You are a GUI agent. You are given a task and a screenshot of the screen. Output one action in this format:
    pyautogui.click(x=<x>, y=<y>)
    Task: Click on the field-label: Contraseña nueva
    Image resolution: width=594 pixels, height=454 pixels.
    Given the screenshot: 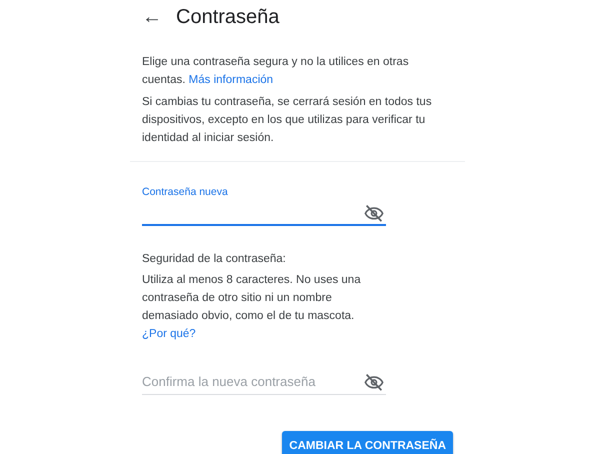 What is the action you would take?
    pyautogui.click(x=185, y=193)
    